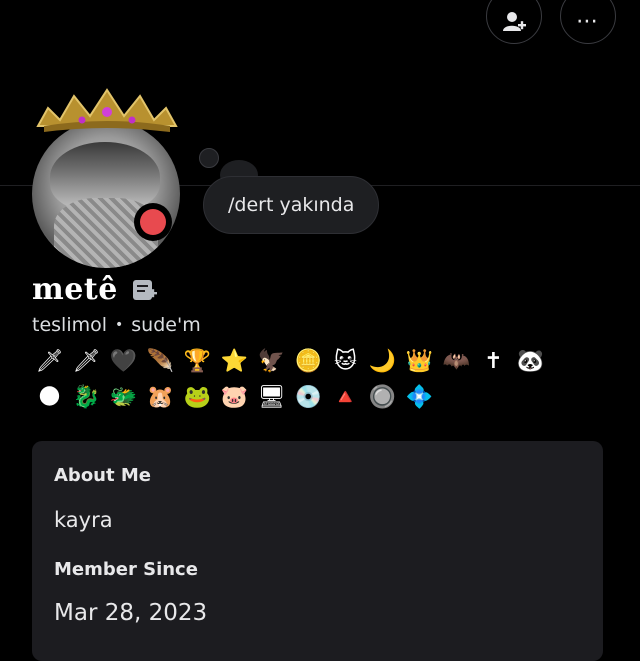 This screenshot has width=640, height=661. I want to click on badge-icon: 🪙, so click(308, 362).